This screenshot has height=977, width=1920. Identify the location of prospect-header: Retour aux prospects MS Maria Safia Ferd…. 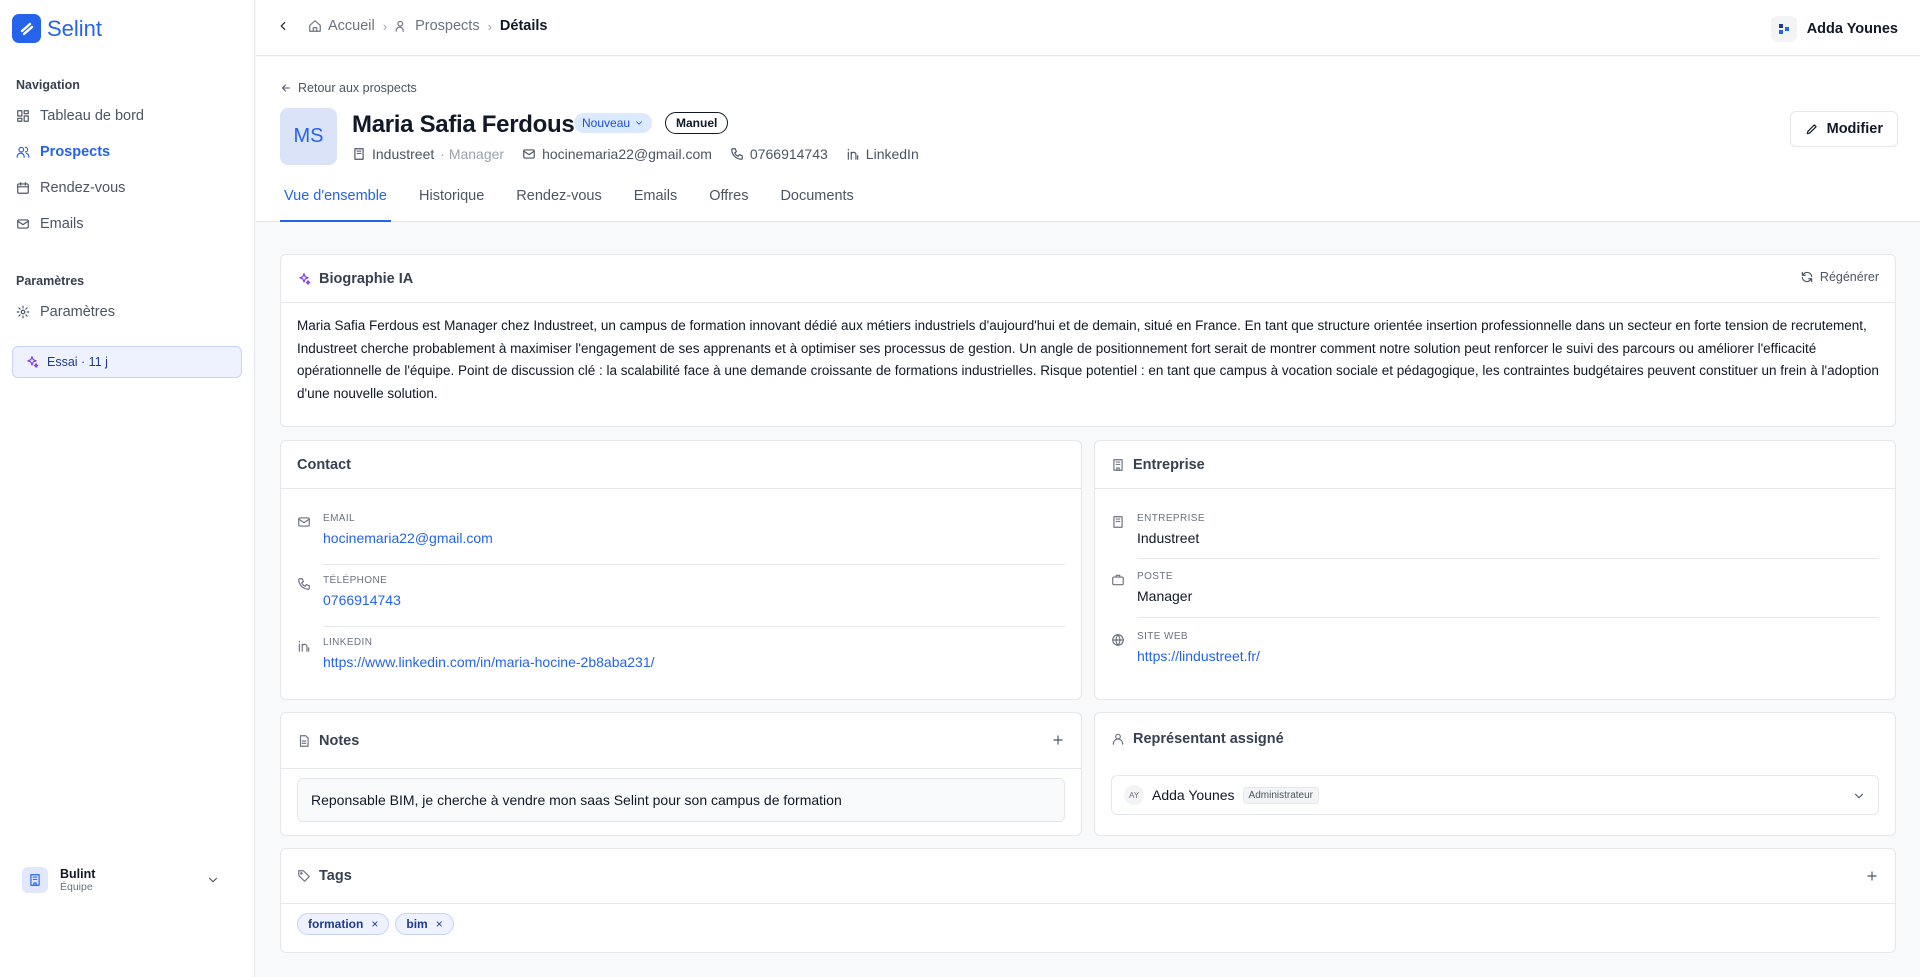
(1088, 139).